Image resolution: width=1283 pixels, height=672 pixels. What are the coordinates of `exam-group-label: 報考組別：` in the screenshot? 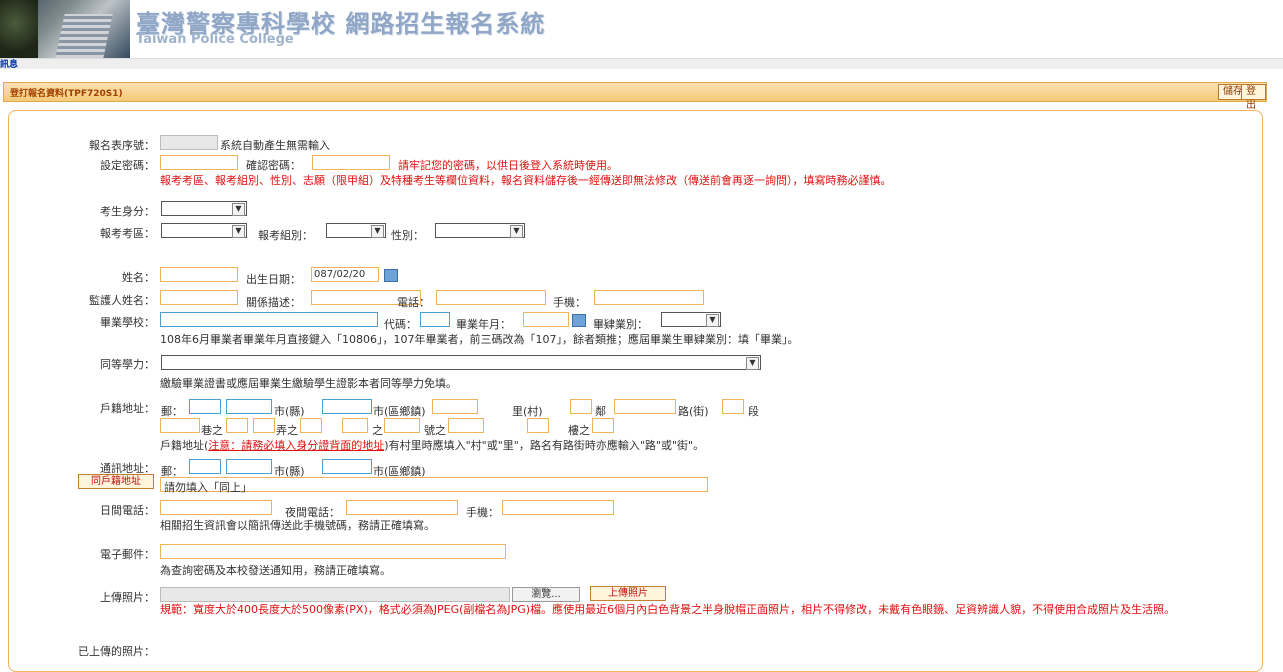 It's located at (285, 235).